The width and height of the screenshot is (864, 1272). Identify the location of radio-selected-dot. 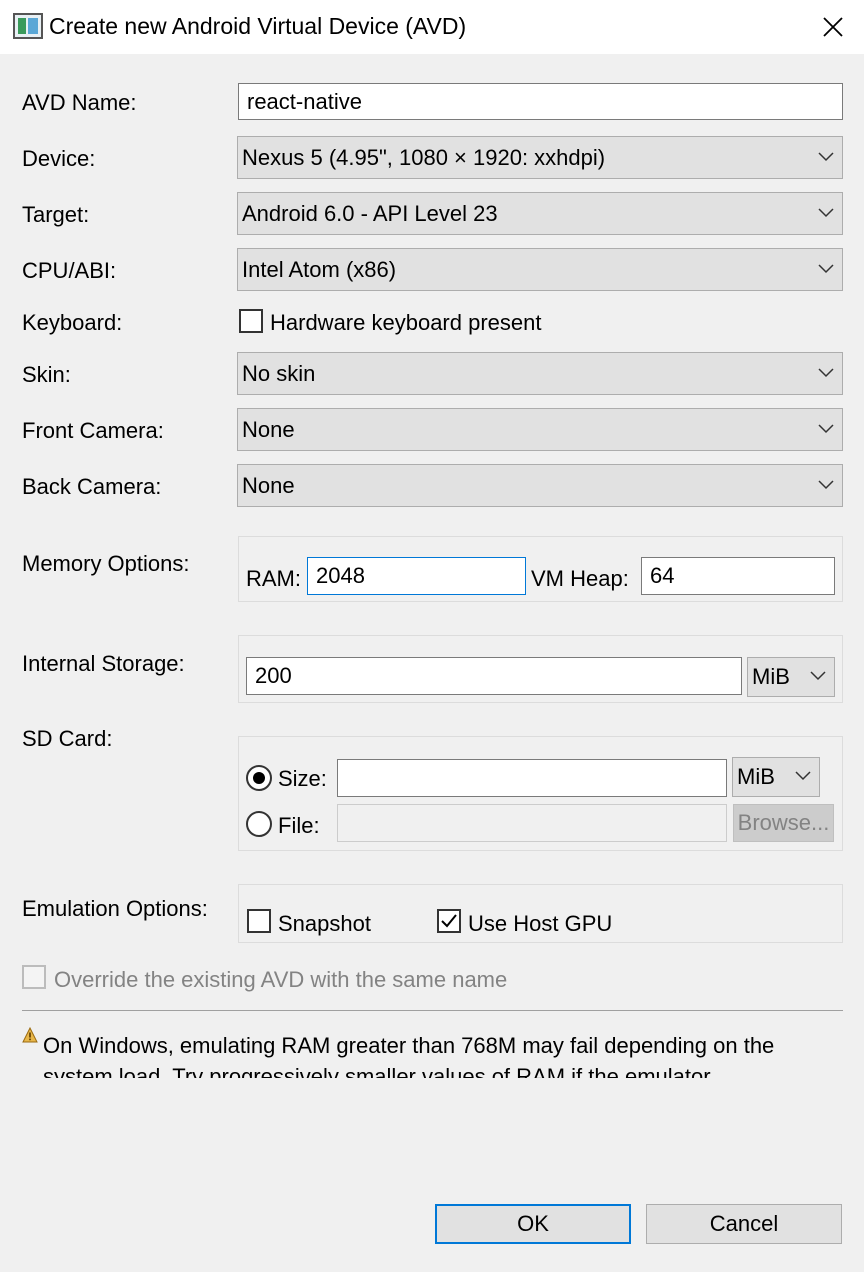
(259, 778).